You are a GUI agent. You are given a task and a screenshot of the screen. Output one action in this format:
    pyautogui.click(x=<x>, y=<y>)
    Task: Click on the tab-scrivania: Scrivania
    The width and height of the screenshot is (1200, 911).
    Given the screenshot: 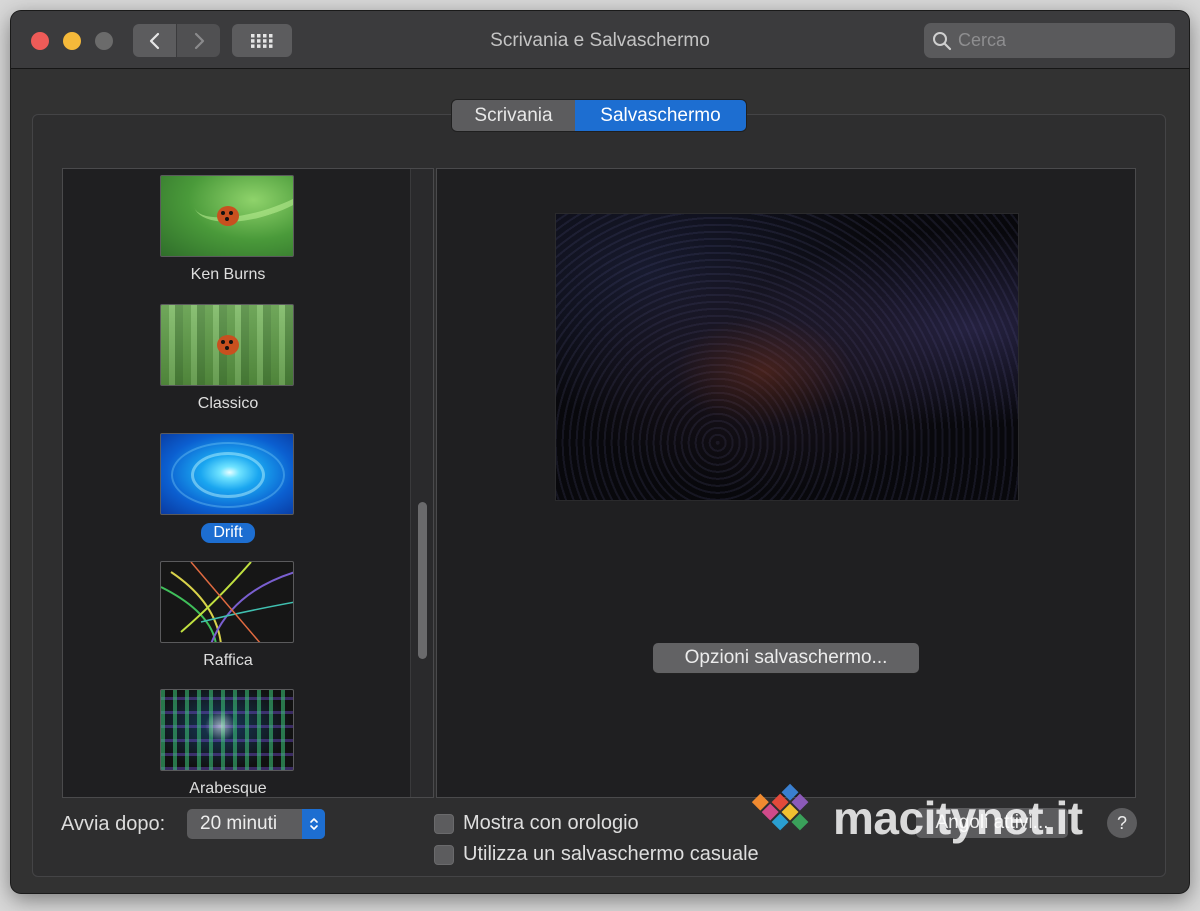 What is the action you would take?
    pyautogui.click(x=513, y=115)
    